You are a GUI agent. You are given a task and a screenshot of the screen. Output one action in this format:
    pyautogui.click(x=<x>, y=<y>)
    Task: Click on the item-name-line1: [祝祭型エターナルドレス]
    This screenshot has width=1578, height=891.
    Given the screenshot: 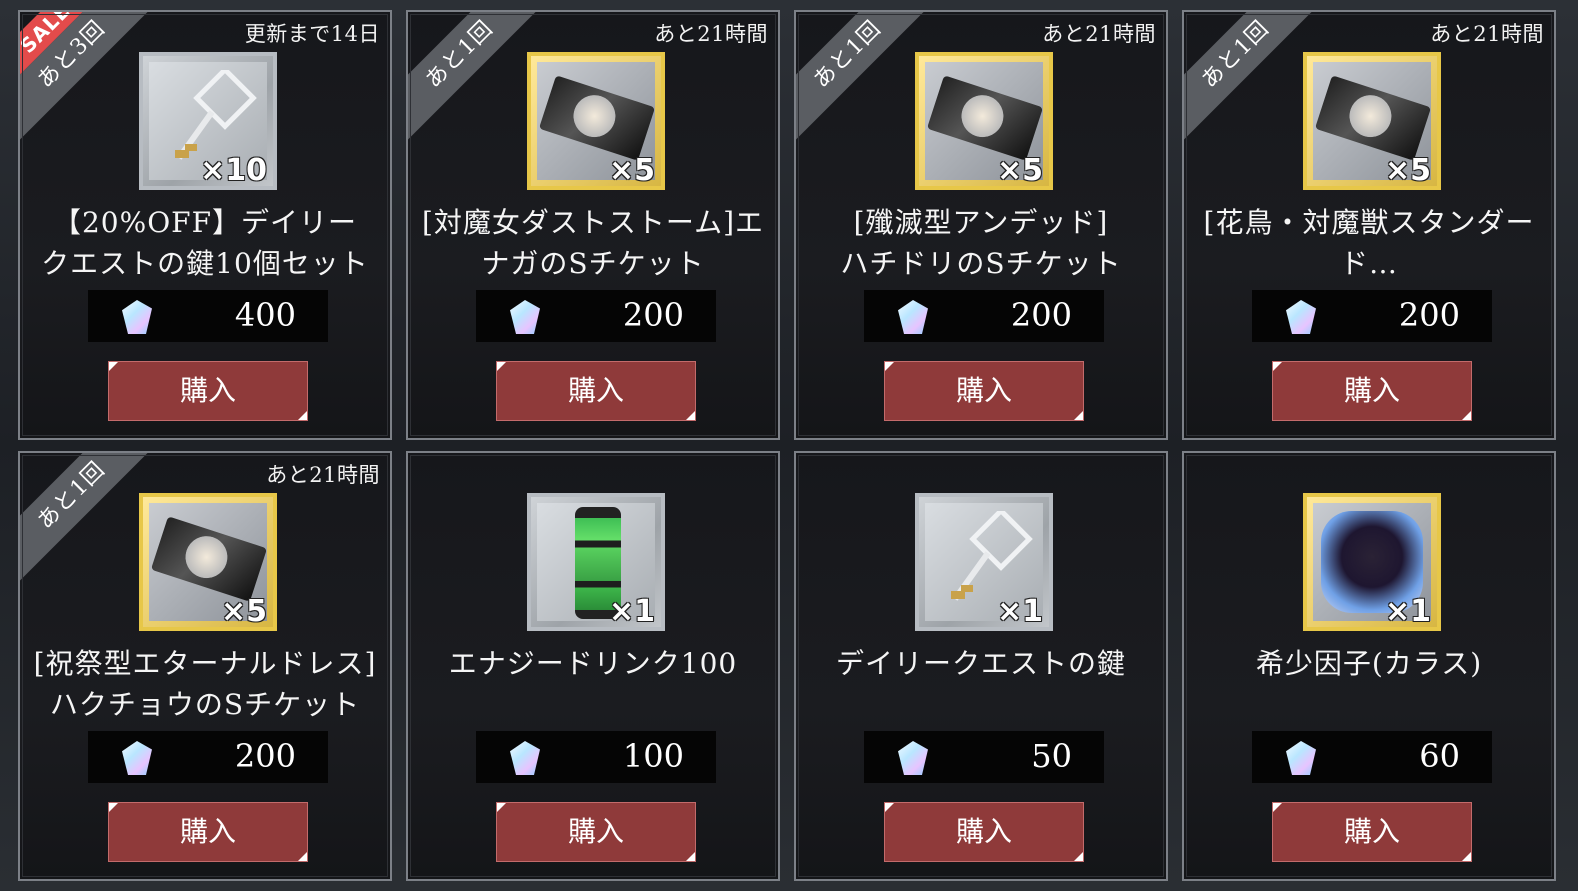 What is the action you would take?
    pyautogui.click(x=205, y=663)
    